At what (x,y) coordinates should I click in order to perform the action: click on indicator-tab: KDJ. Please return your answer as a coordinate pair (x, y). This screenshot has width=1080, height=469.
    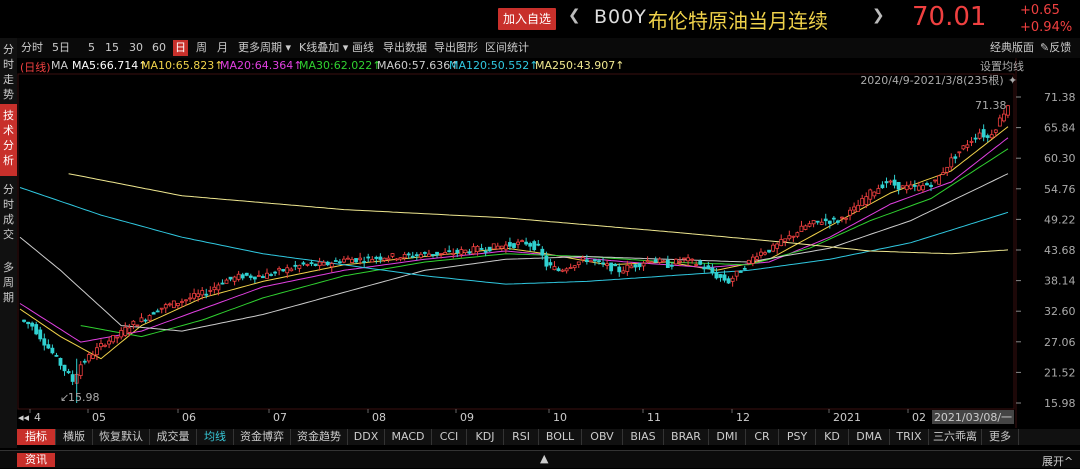
    Looking at the image, I should click on (485, 437).